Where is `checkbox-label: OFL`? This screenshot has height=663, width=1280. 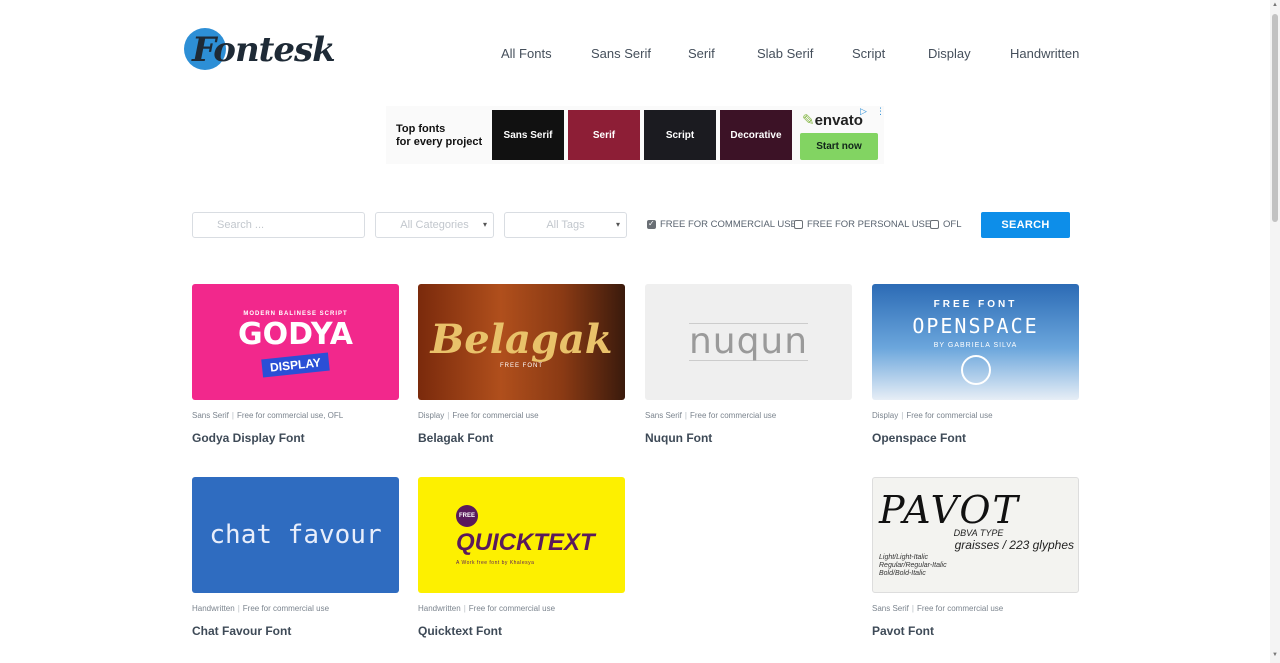 checkbox-label: OFL is located at coordinates (952, 224).